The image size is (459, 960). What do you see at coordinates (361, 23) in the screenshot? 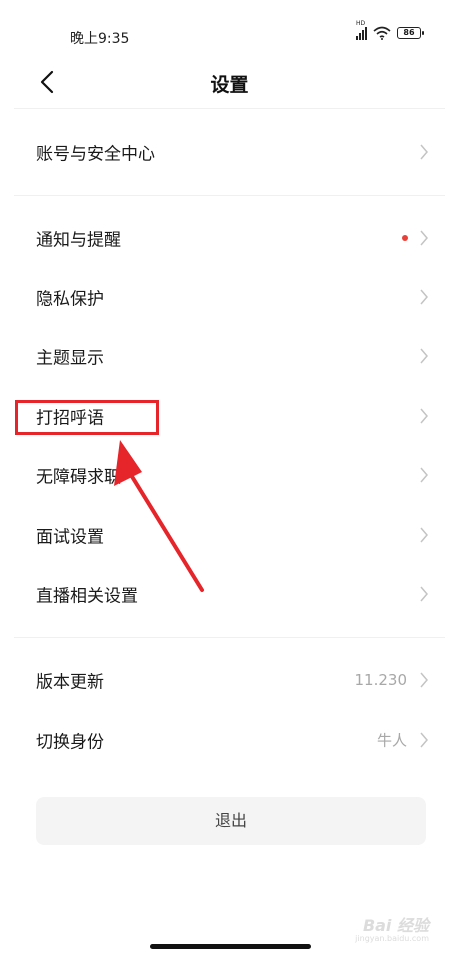
I see `signal-hd-tag: HD` at bounding box center [361, 23].